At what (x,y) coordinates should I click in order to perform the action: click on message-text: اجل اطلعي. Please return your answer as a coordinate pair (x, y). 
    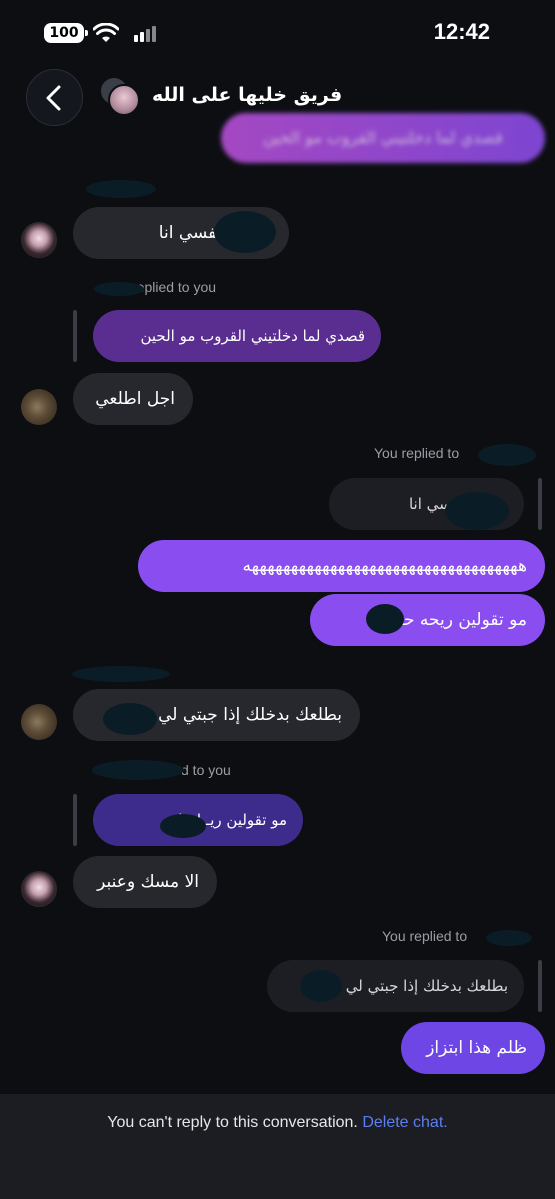
    Looking at the image, I should click on (135, 399).